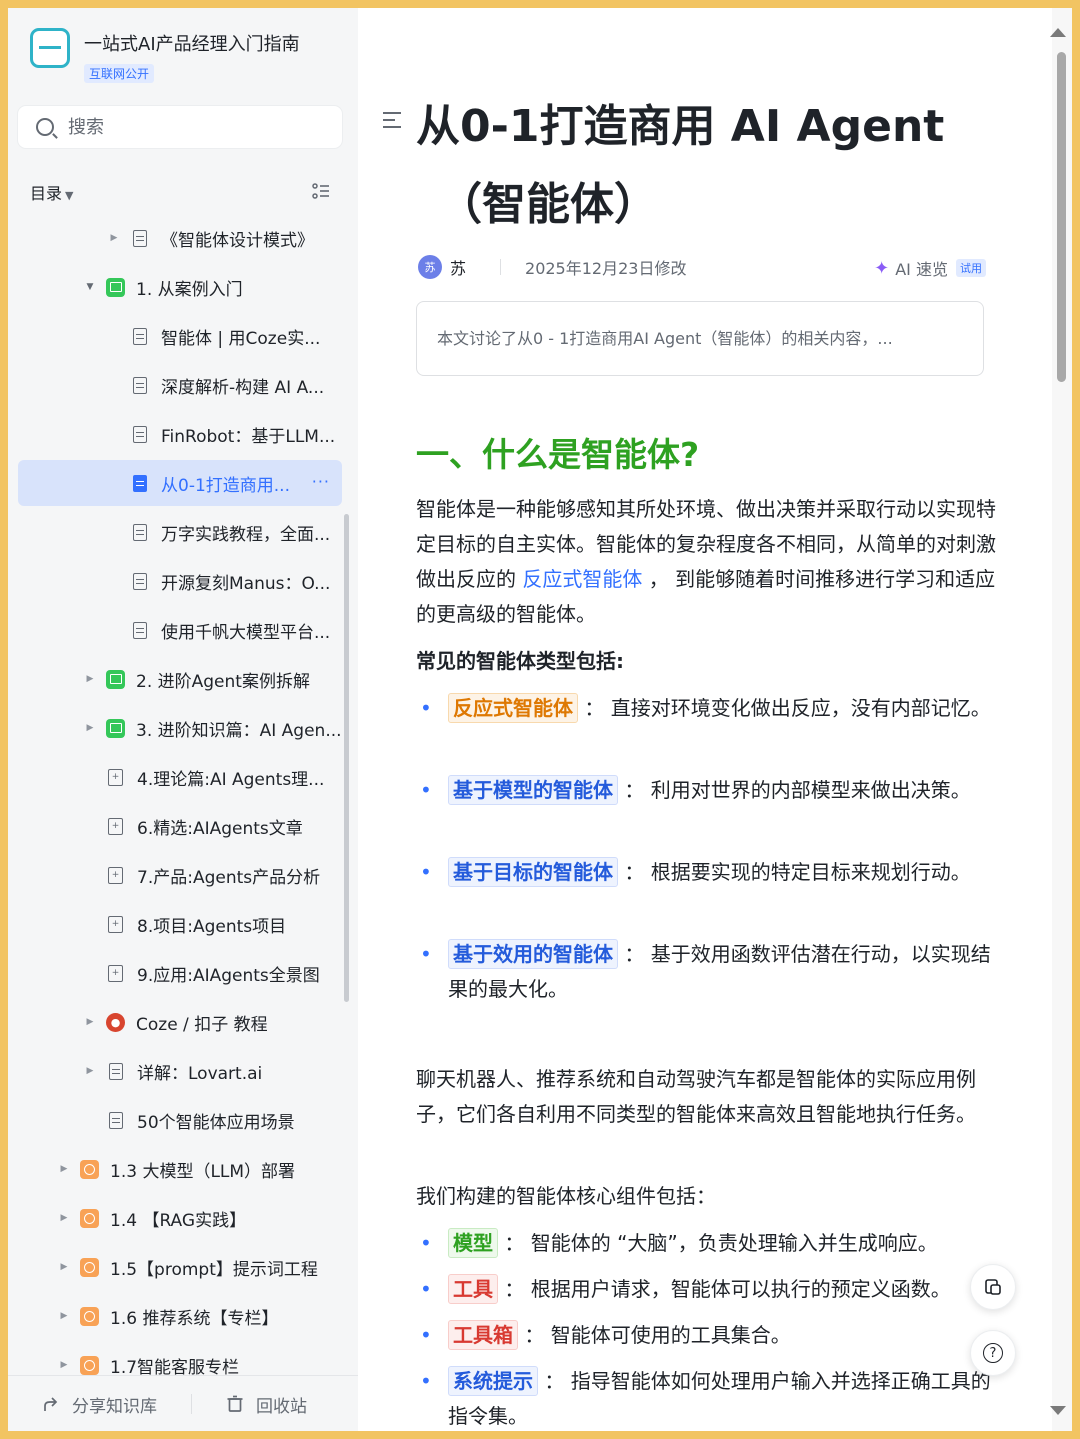  What do you see at coordinates (213, 973) in the screenshot?
I see `tree-item: + 9.应用:AIAgents全景图` at bounding box center [213, 973].